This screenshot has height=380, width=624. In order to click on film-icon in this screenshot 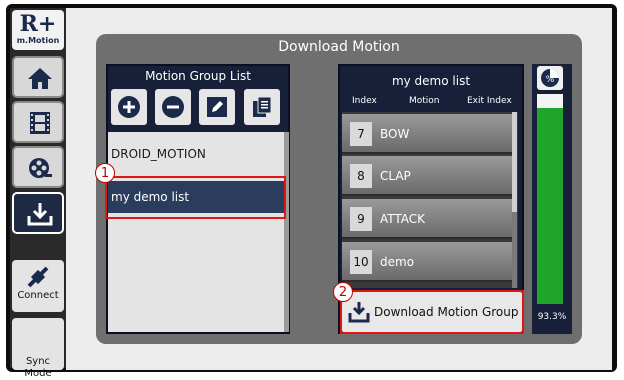, I will do `click(40, 123)`.